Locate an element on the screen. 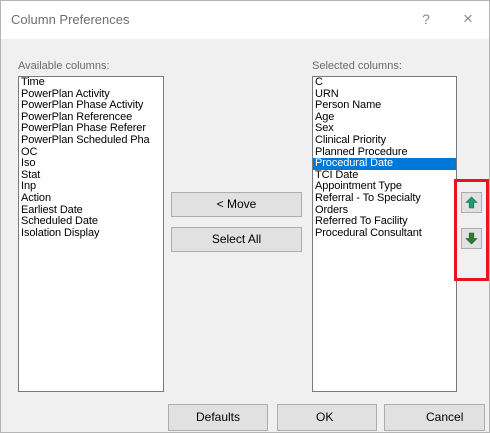  ok-button: OK is located at coordinates (327, 417).